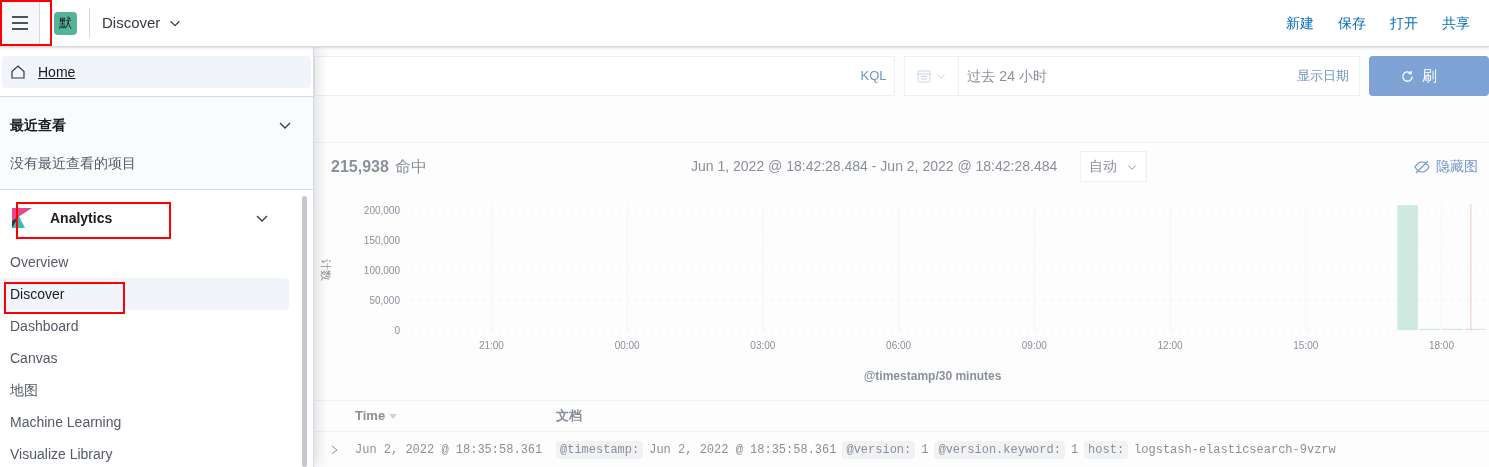 This screenshot has height=467, width=1489. Describe the element at coordinates (1323, 76) in the screenshot. I see `show-dates-link: 显示日期` at that location.